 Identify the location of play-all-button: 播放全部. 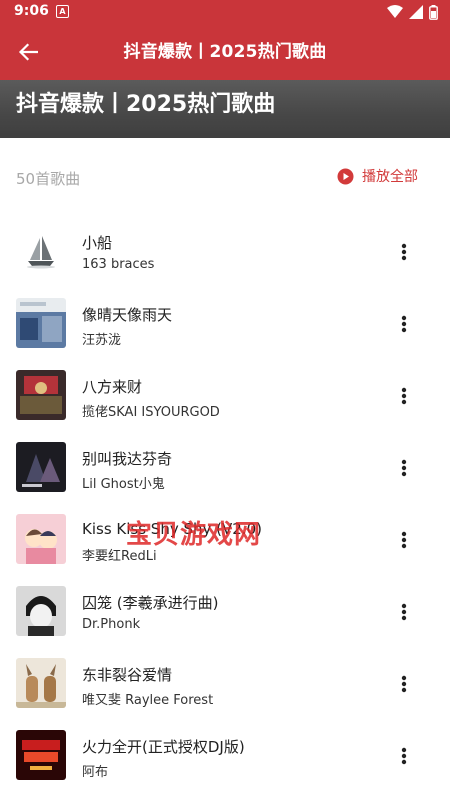
(377, 176).